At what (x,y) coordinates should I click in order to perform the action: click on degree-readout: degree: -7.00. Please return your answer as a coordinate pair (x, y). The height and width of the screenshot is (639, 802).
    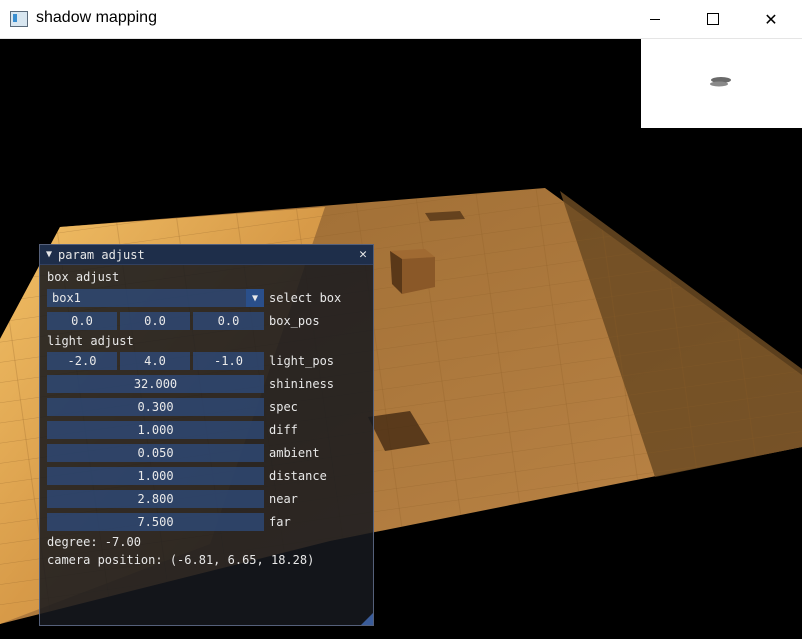
    Looking at the image, I should click on (94, 542).